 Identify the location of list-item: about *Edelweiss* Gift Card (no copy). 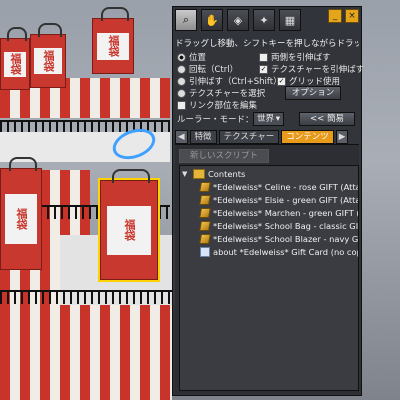
(279, 252).